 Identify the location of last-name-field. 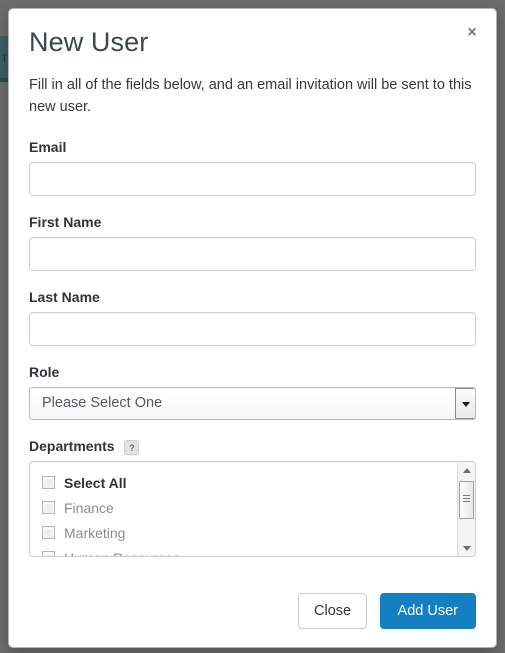
(252, 329).